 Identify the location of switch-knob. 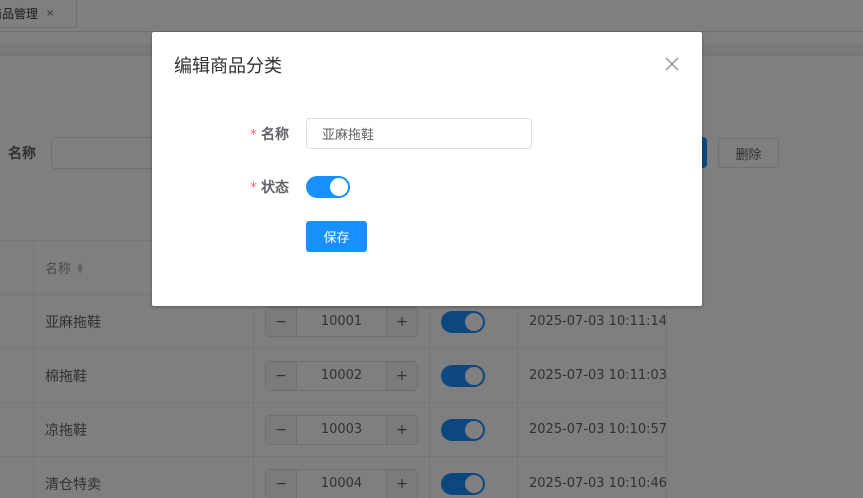
(339, 187).